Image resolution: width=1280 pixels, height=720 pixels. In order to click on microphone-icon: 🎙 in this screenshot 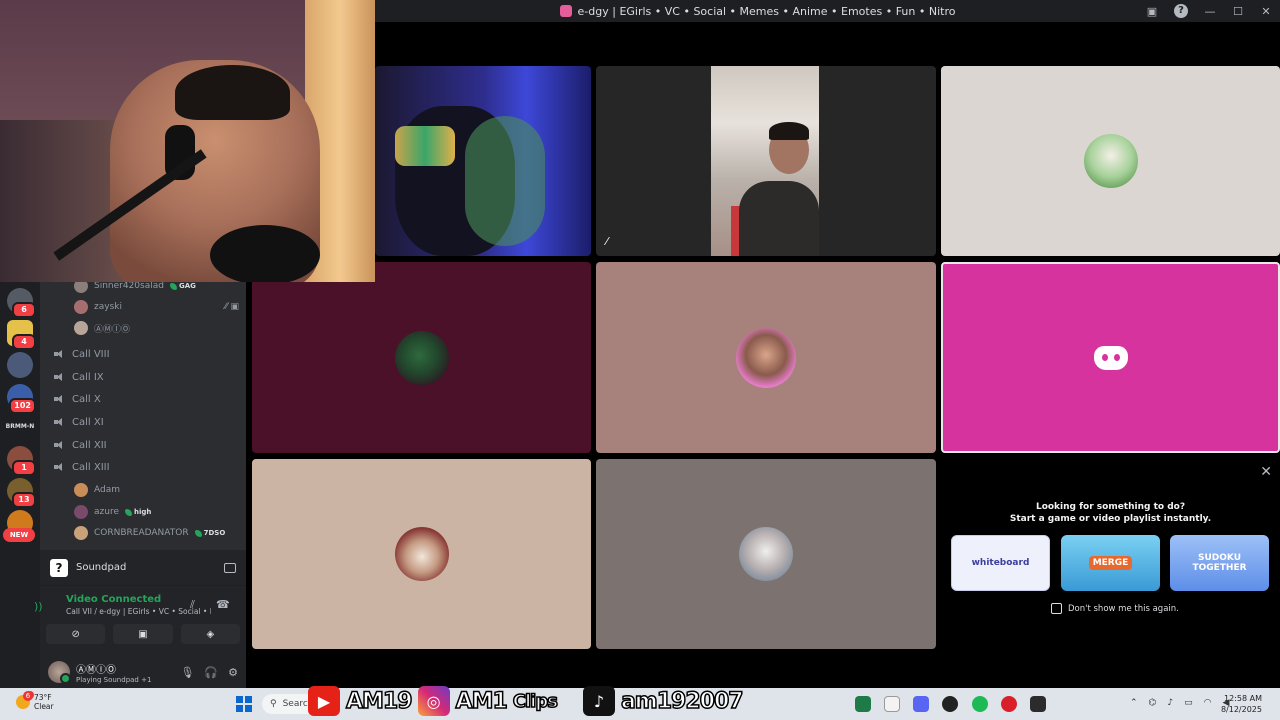, I will do `click(187, 672)`.